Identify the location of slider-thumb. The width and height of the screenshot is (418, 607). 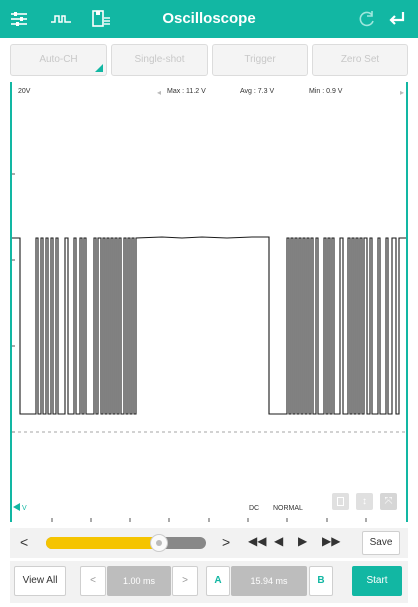
(159, 543).